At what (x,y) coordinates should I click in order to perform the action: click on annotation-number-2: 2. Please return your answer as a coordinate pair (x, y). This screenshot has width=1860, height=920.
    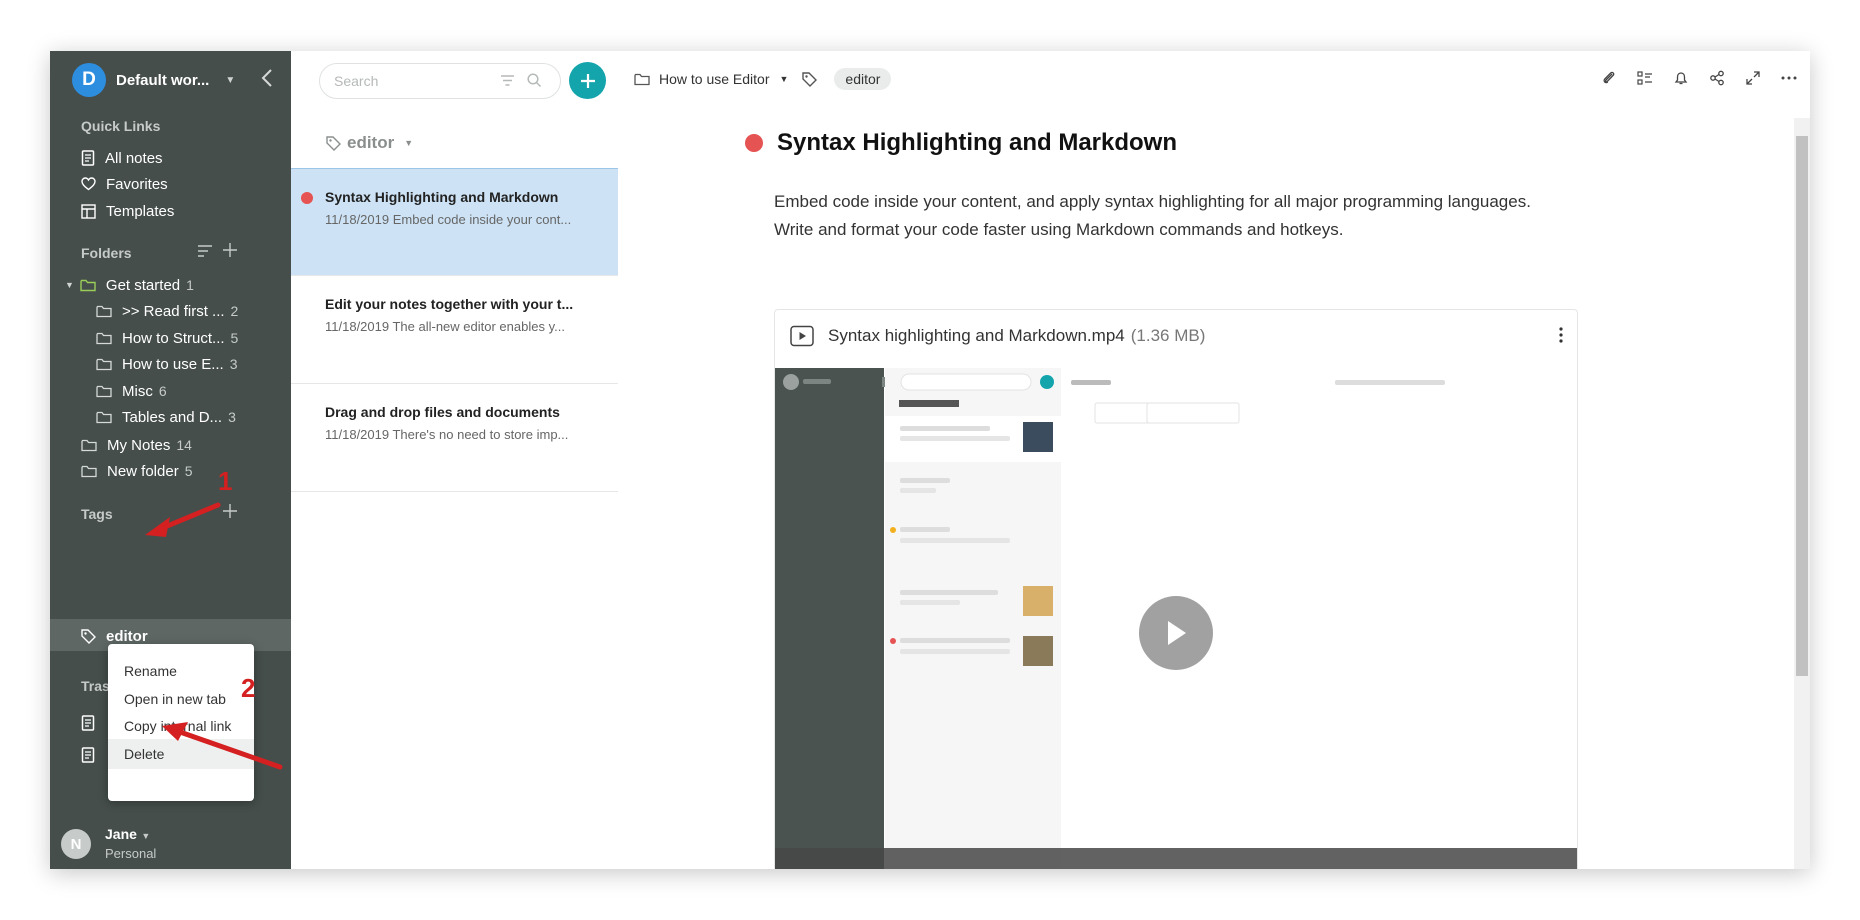
    Looking at the image, I should click on (248, 688).